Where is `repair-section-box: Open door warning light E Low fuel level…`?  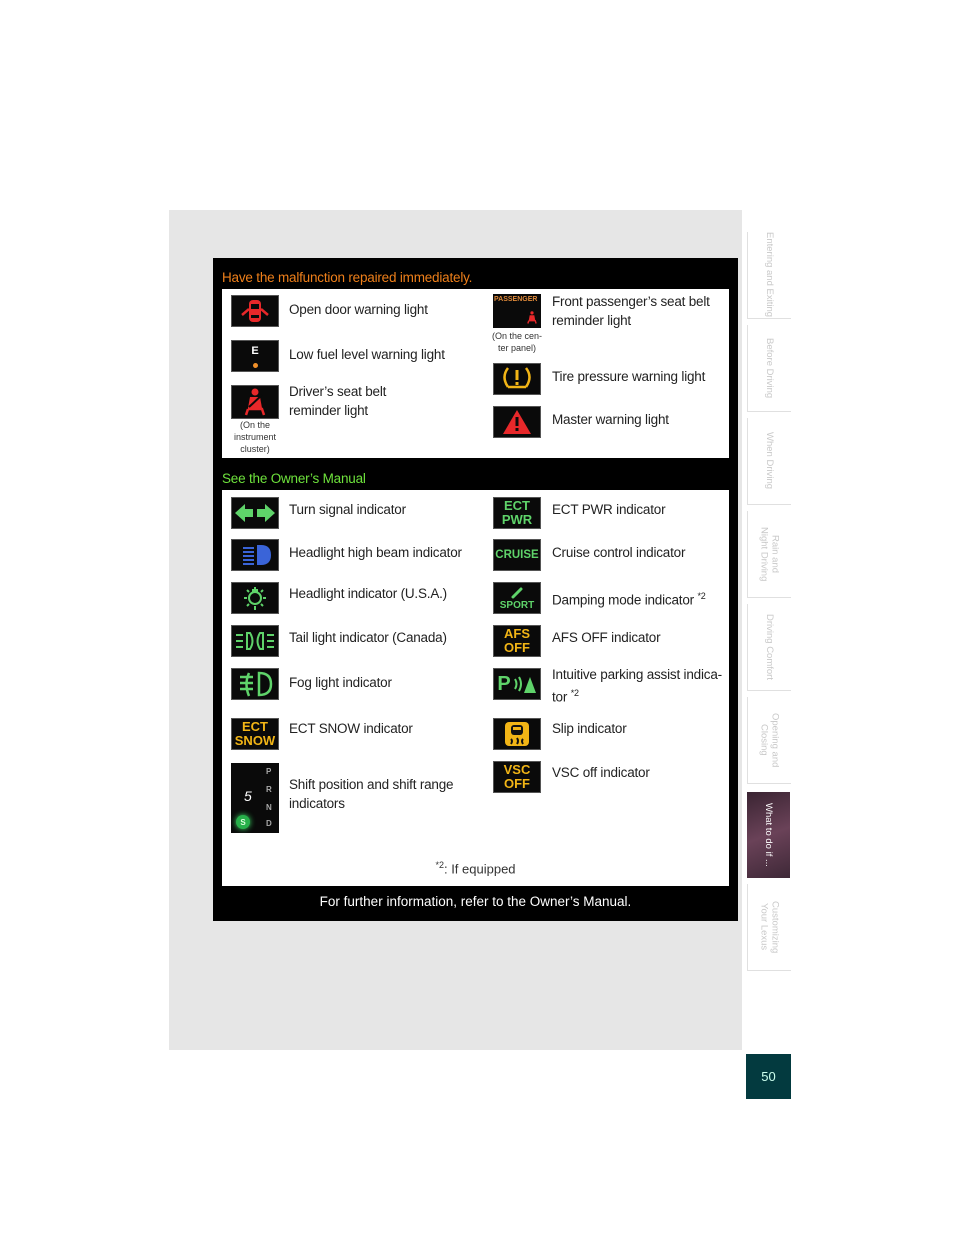 repair-section-box: Open door warning light E Low fuel level… is located at coordinates (475, 373).